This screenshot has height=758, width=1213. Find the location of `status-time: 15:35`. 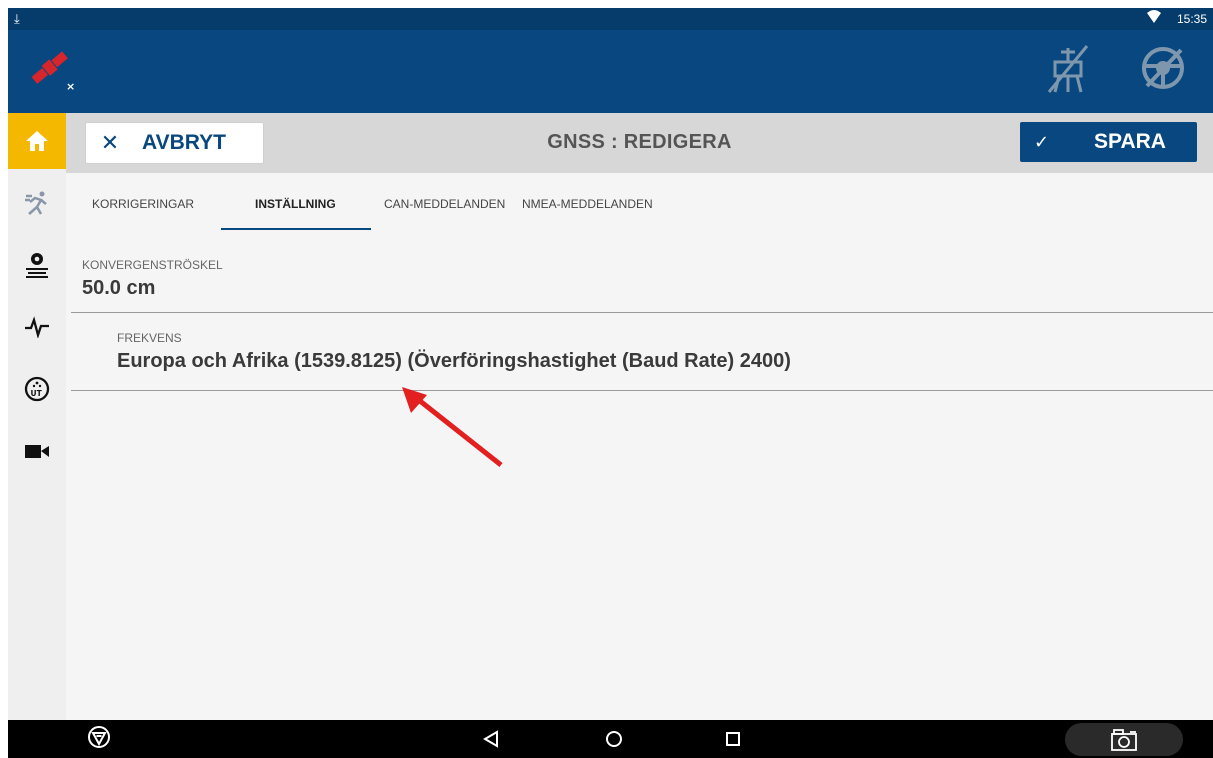

status-time: 15:35 is located at coordinates (1191, 19).